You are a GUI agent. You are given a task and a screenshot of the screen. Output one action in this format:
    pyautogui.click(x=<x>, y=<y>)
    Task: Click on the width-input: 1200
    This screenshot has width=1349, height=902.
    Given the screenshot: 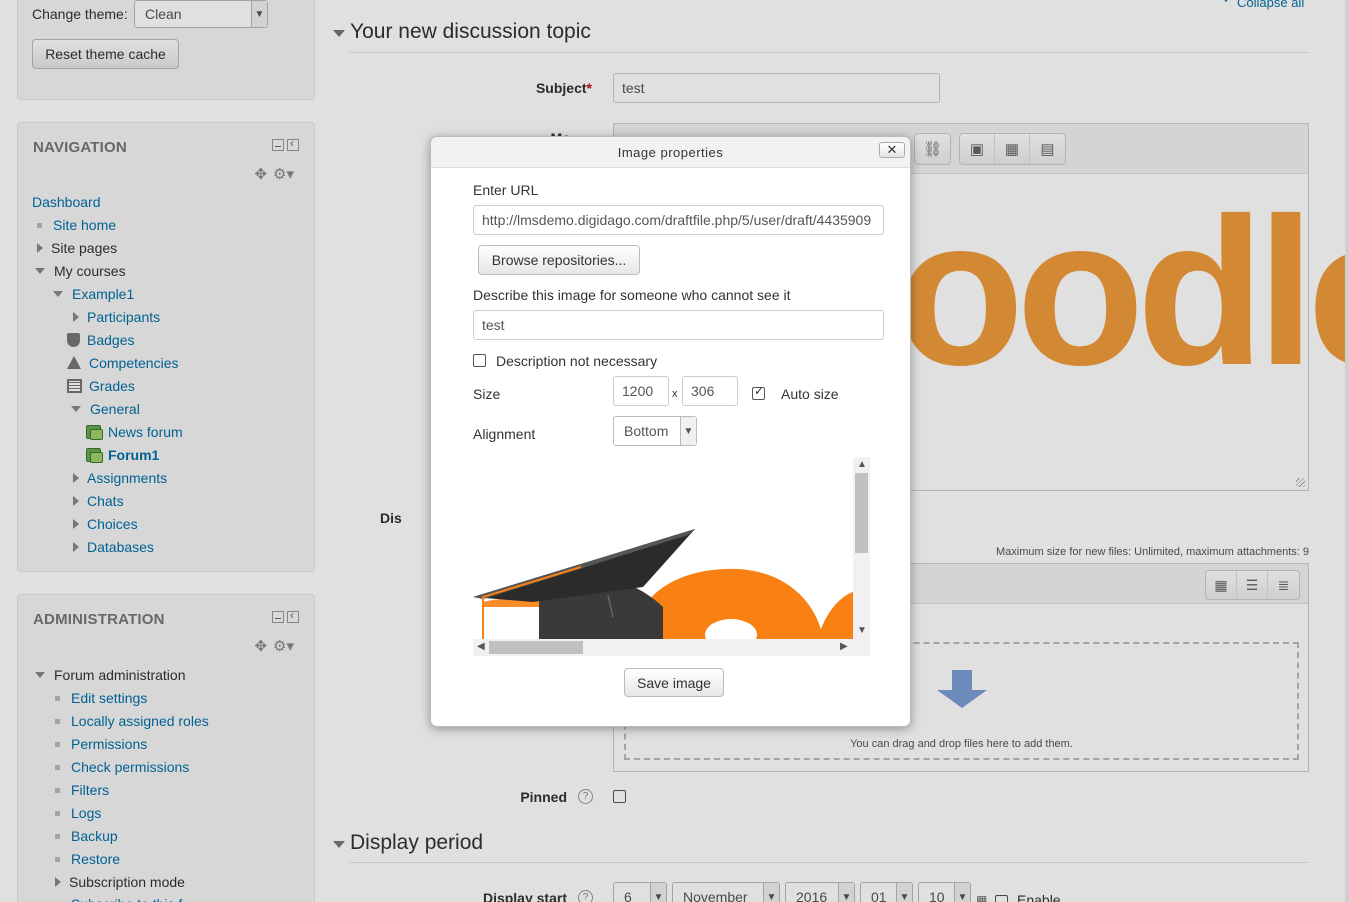 What is the action you would take?
    pyautogui.click(x=641, y=391)
    